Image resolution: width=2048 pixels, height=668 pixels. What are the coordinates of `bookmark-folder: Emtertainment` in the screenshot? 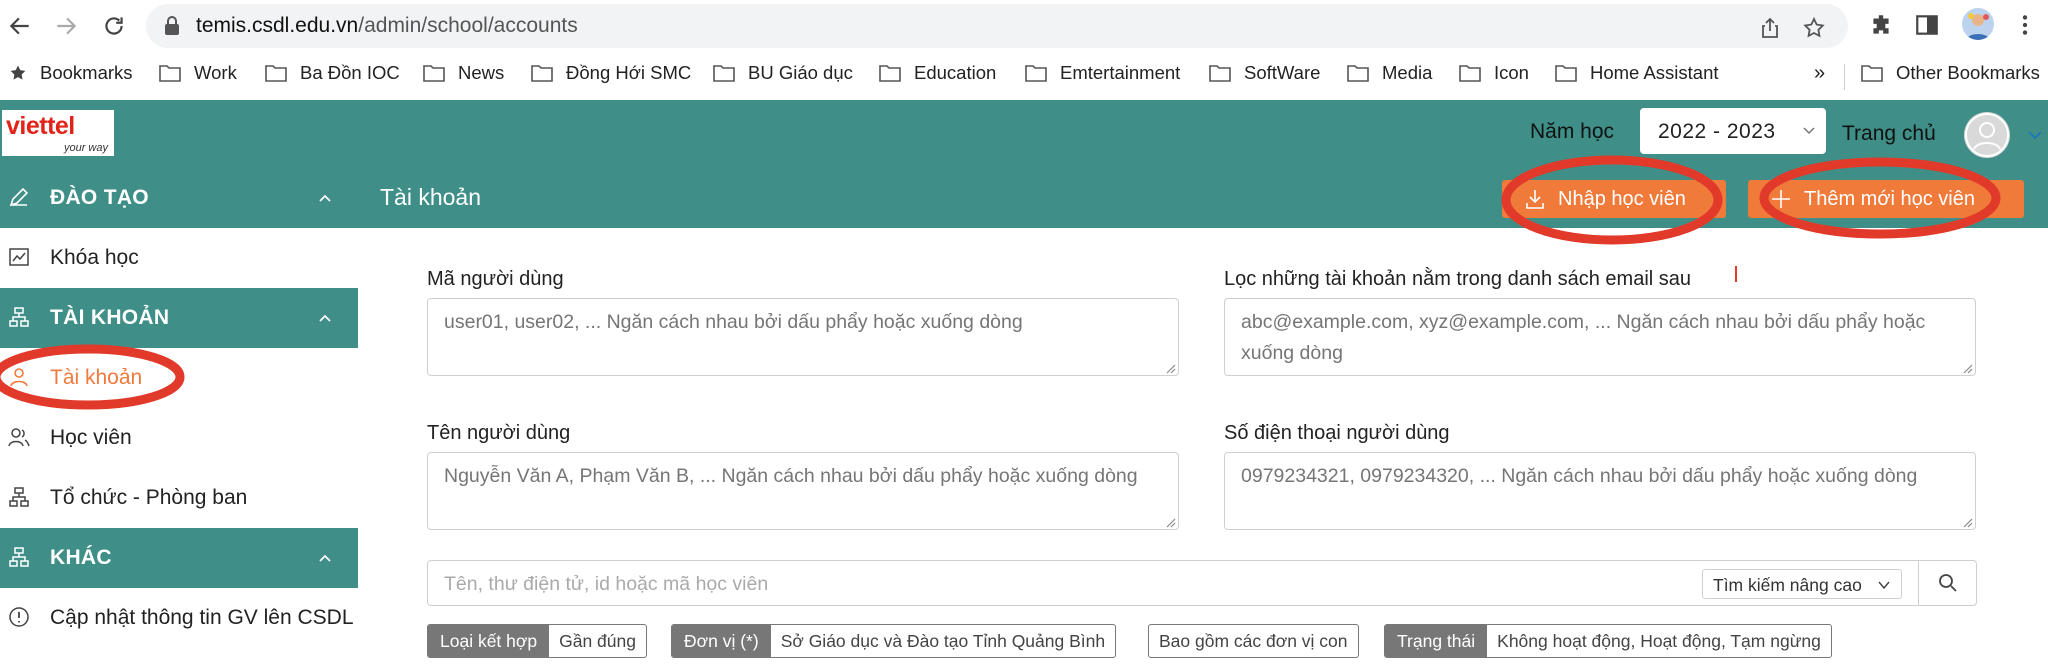 It's located at (1102, 73).